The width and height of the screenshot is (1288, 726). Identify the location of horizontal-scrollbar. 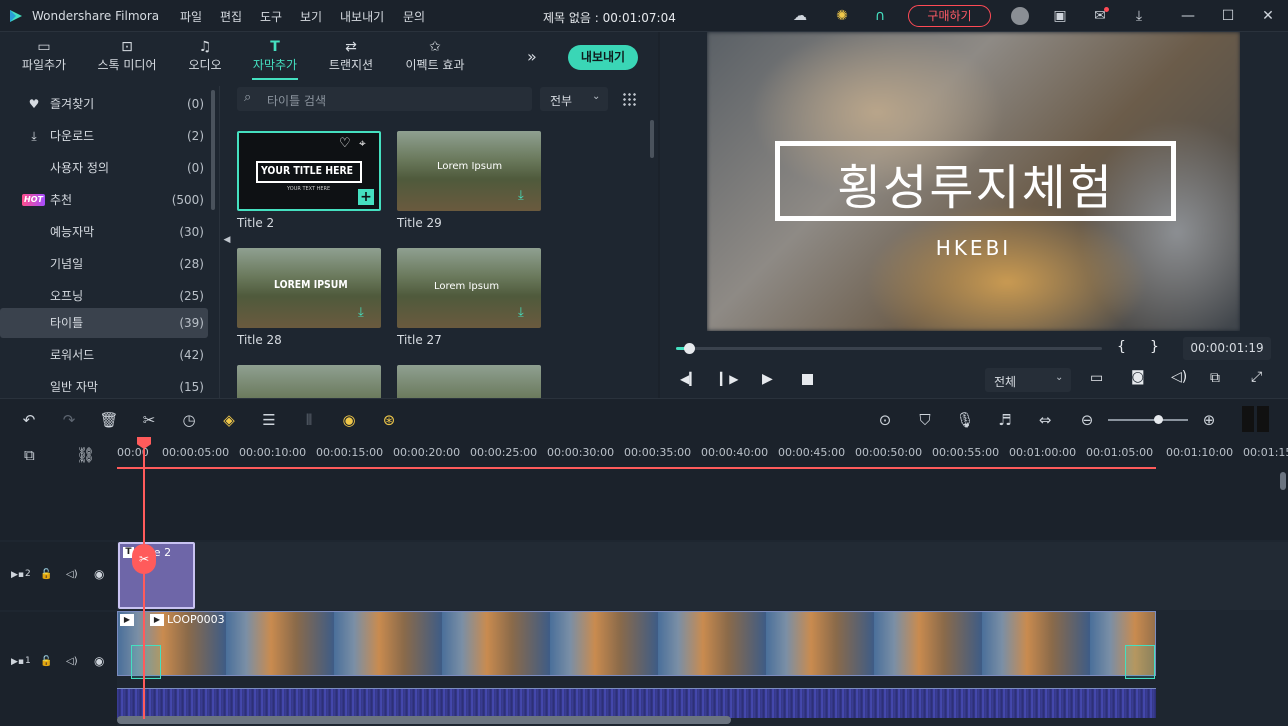
(424, 720).